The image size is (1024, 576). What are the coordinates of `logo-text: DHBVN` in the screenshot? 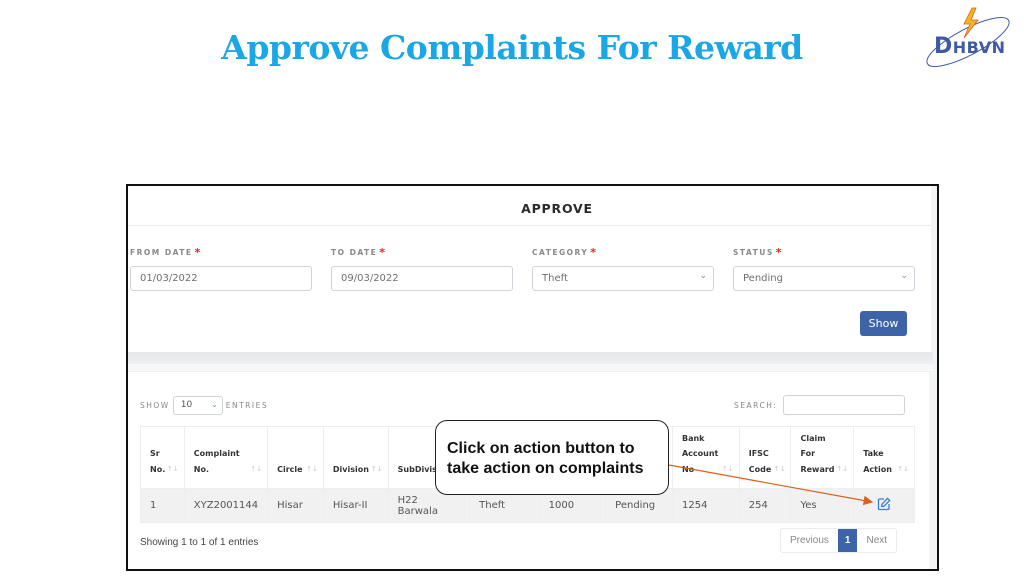 It's located at (970, 46).